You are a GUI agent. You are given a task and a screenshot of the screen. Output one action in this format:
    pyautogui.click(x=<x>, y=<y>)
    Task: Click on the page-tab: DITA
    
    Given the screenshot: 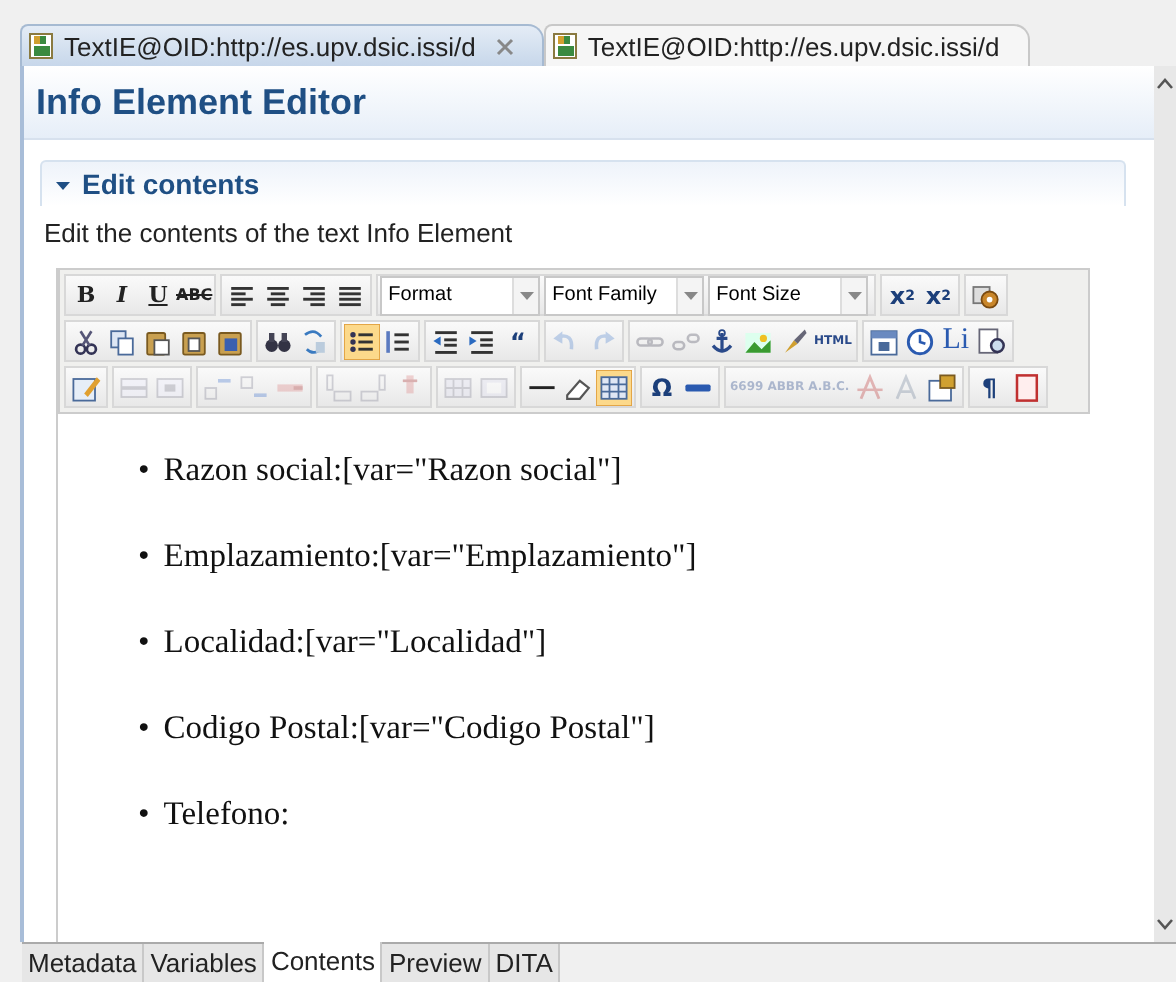 What is the action you would take?
    pyautogui.click(x=525, y=963)
    